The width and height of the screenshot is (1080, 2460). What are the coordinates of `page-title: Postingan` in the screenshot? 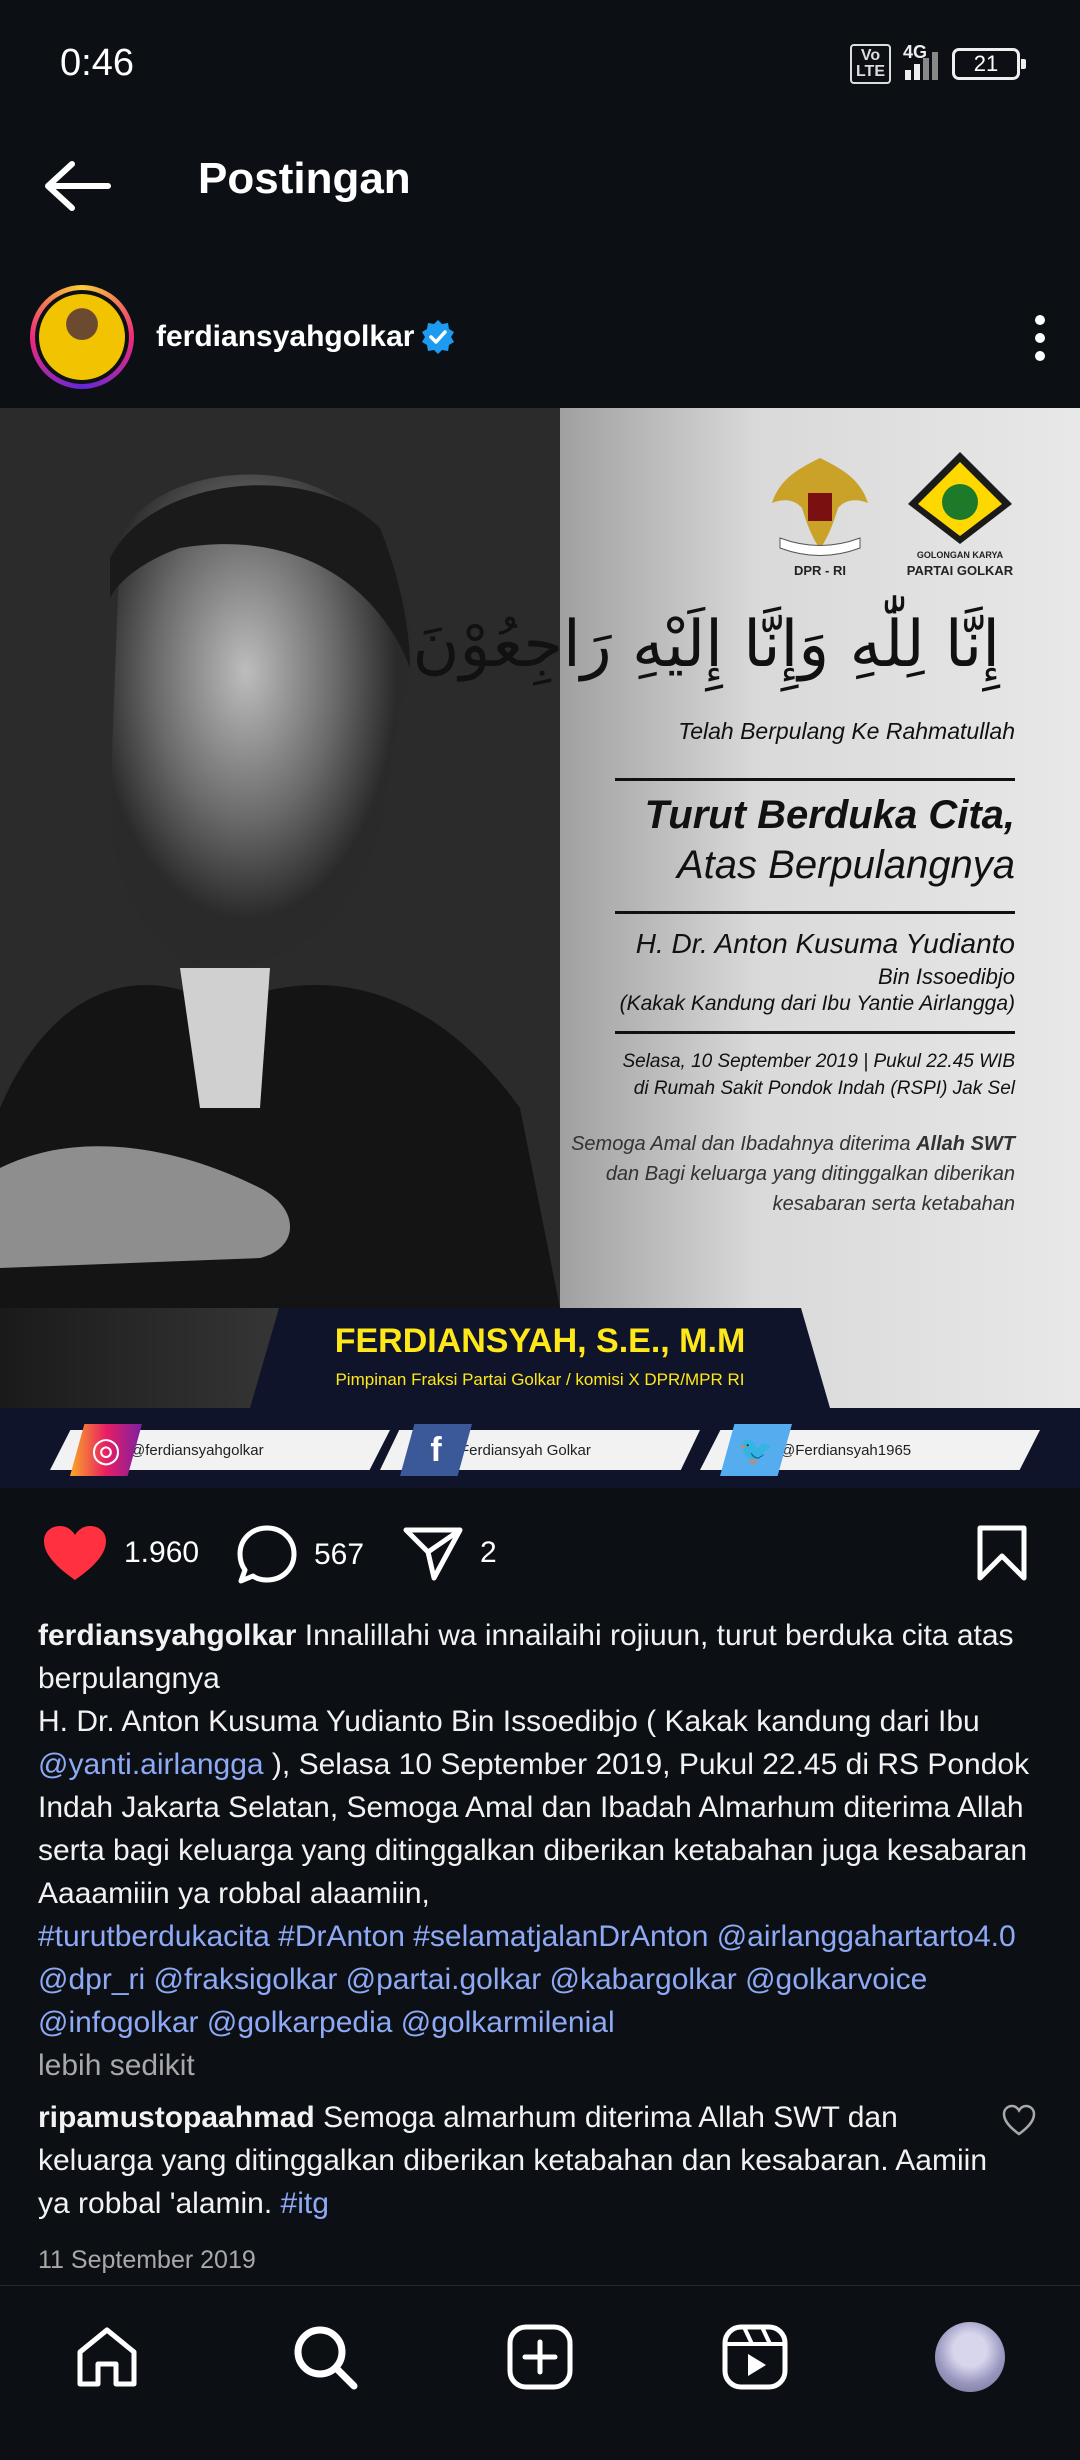 It's located at (304, 178).